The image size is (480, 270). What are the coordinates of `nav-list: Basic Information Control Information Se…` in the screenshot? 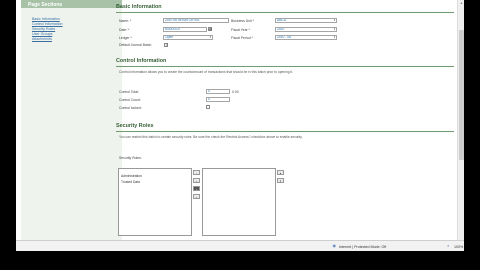 It's located at (47, 29).